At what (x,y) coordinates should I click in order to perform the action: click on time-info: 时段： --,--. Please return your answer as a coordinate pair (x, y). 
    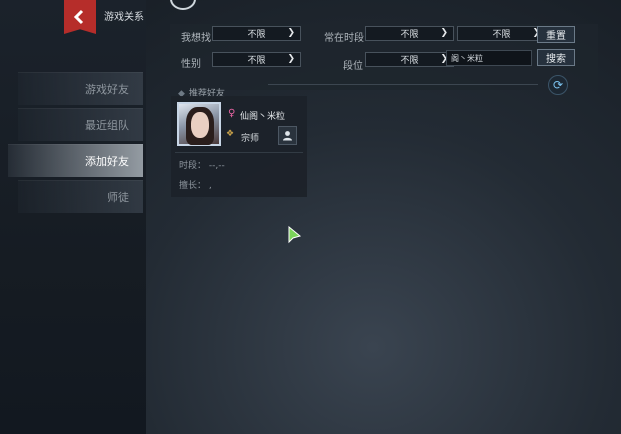
    Looking at the image, I should click on (202, 164).